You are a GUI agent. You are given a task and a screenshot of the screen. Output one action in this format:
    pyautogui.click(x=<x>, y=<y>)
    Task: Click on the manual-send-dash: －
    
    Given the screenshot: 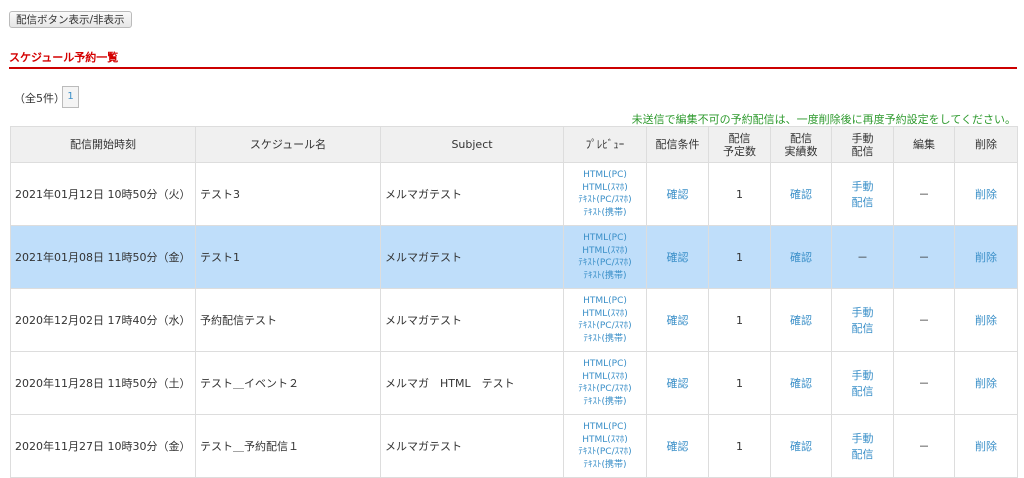 What is the action you would take?
    pyautogui.click(x=862, y=257)
    